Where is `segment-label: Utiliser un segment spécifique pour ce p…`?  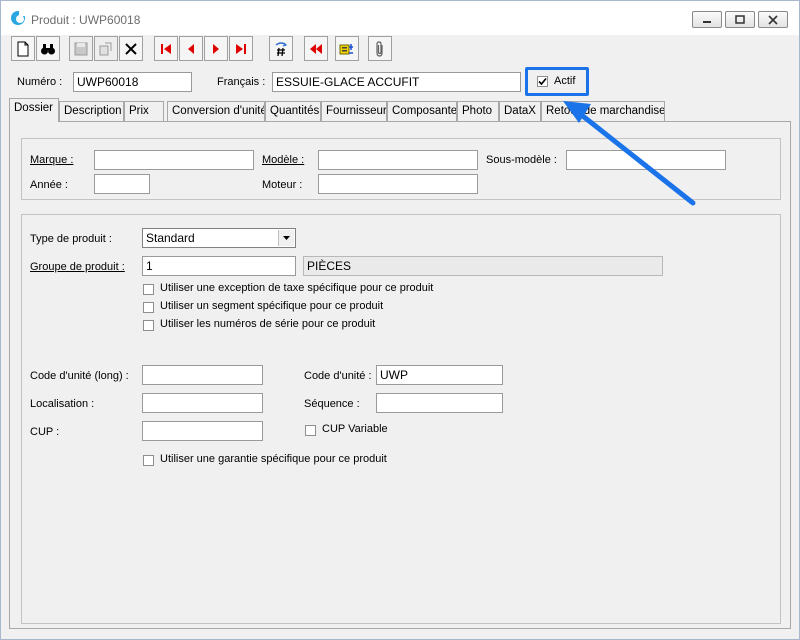 segment-label: Utiliser un segment spécifique pour ce p… is located at coordinates (272, 306).